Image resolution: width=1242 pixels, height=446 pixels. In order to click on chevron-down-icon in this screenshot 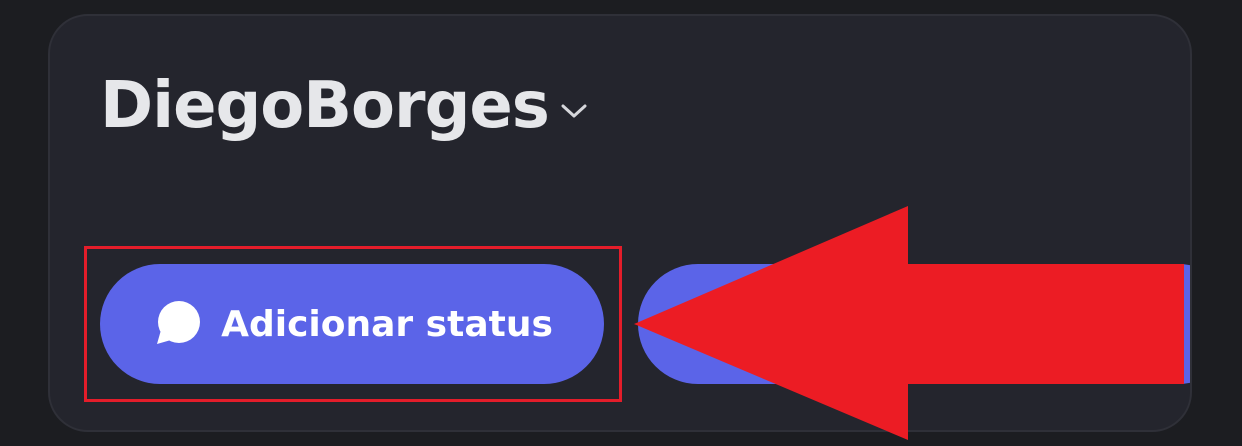, I will do `click(574, 111)`.